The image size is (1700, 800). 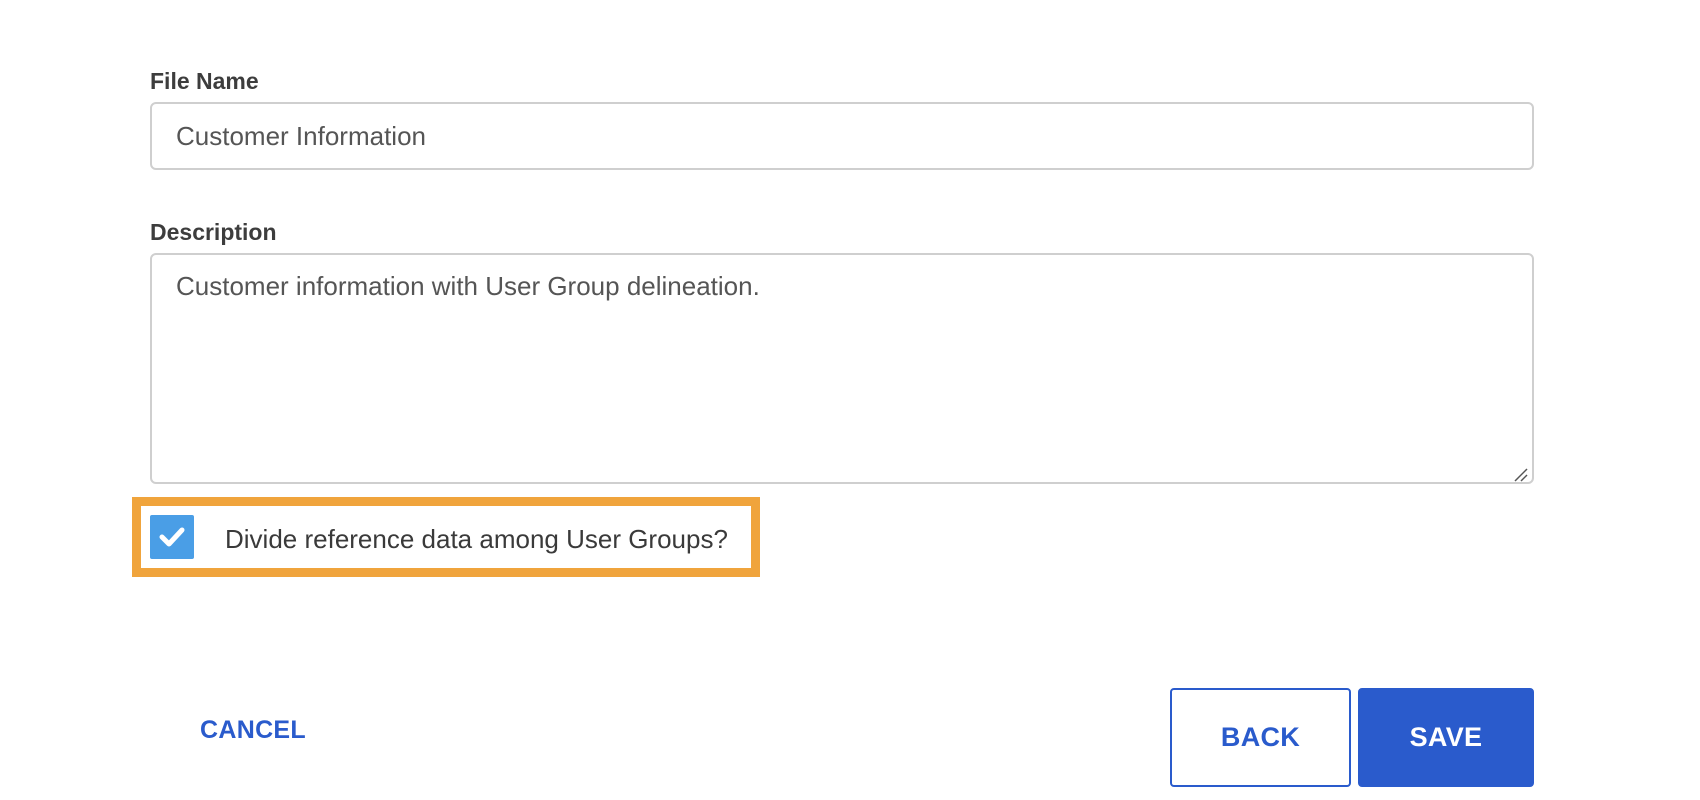 What do you see at coordinates (1260, 737) in the screenshot?
I see `back-button: BACK` at bounding box center [1260, 737].